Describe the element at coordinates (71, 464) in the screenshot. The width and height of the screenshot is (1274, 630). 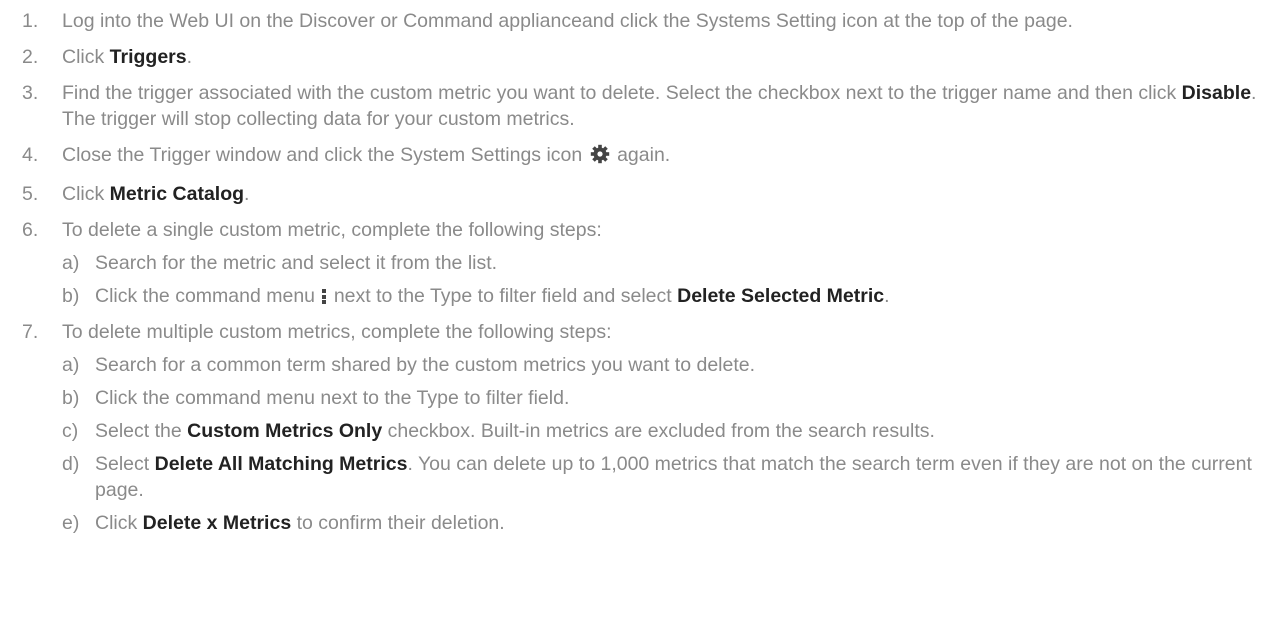
I see `substep-letter: d)` at that location.